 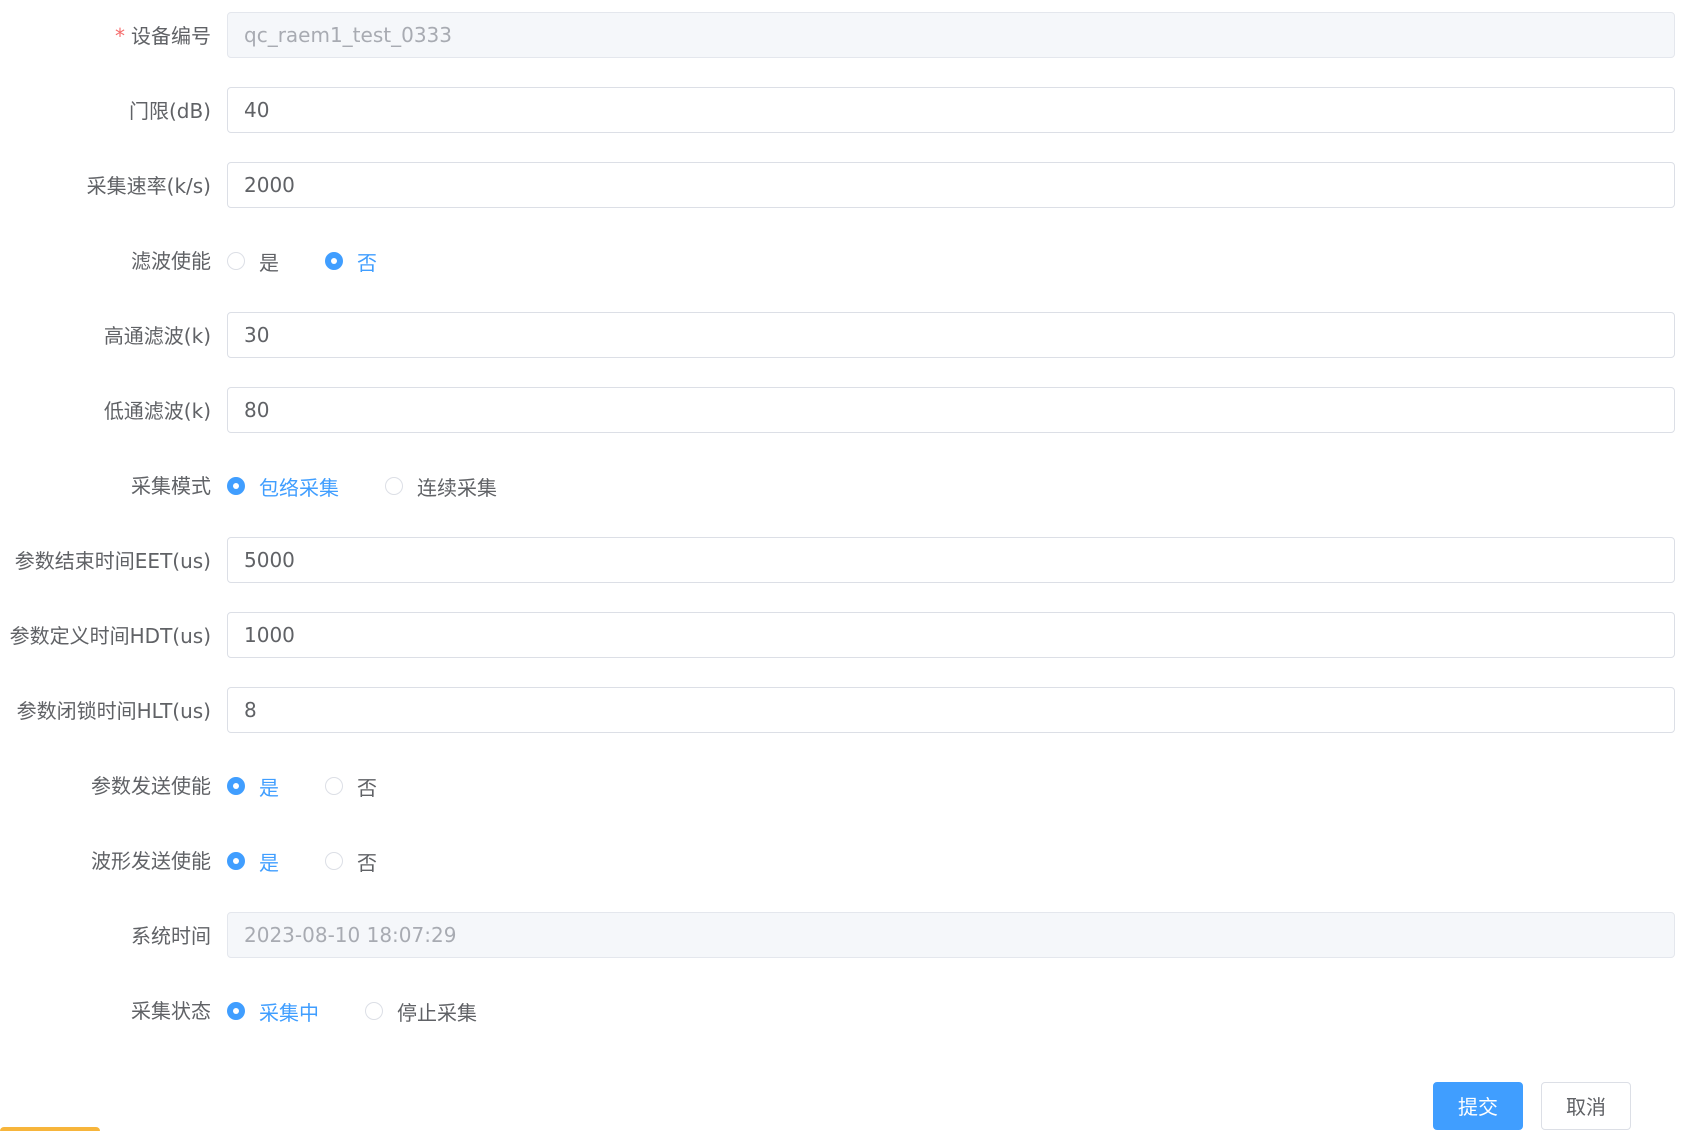 What do you see at coordinates (351, 861) in the screenshot?
I see `wave-send-radio-no: 否` at bounding box center [351, 861].